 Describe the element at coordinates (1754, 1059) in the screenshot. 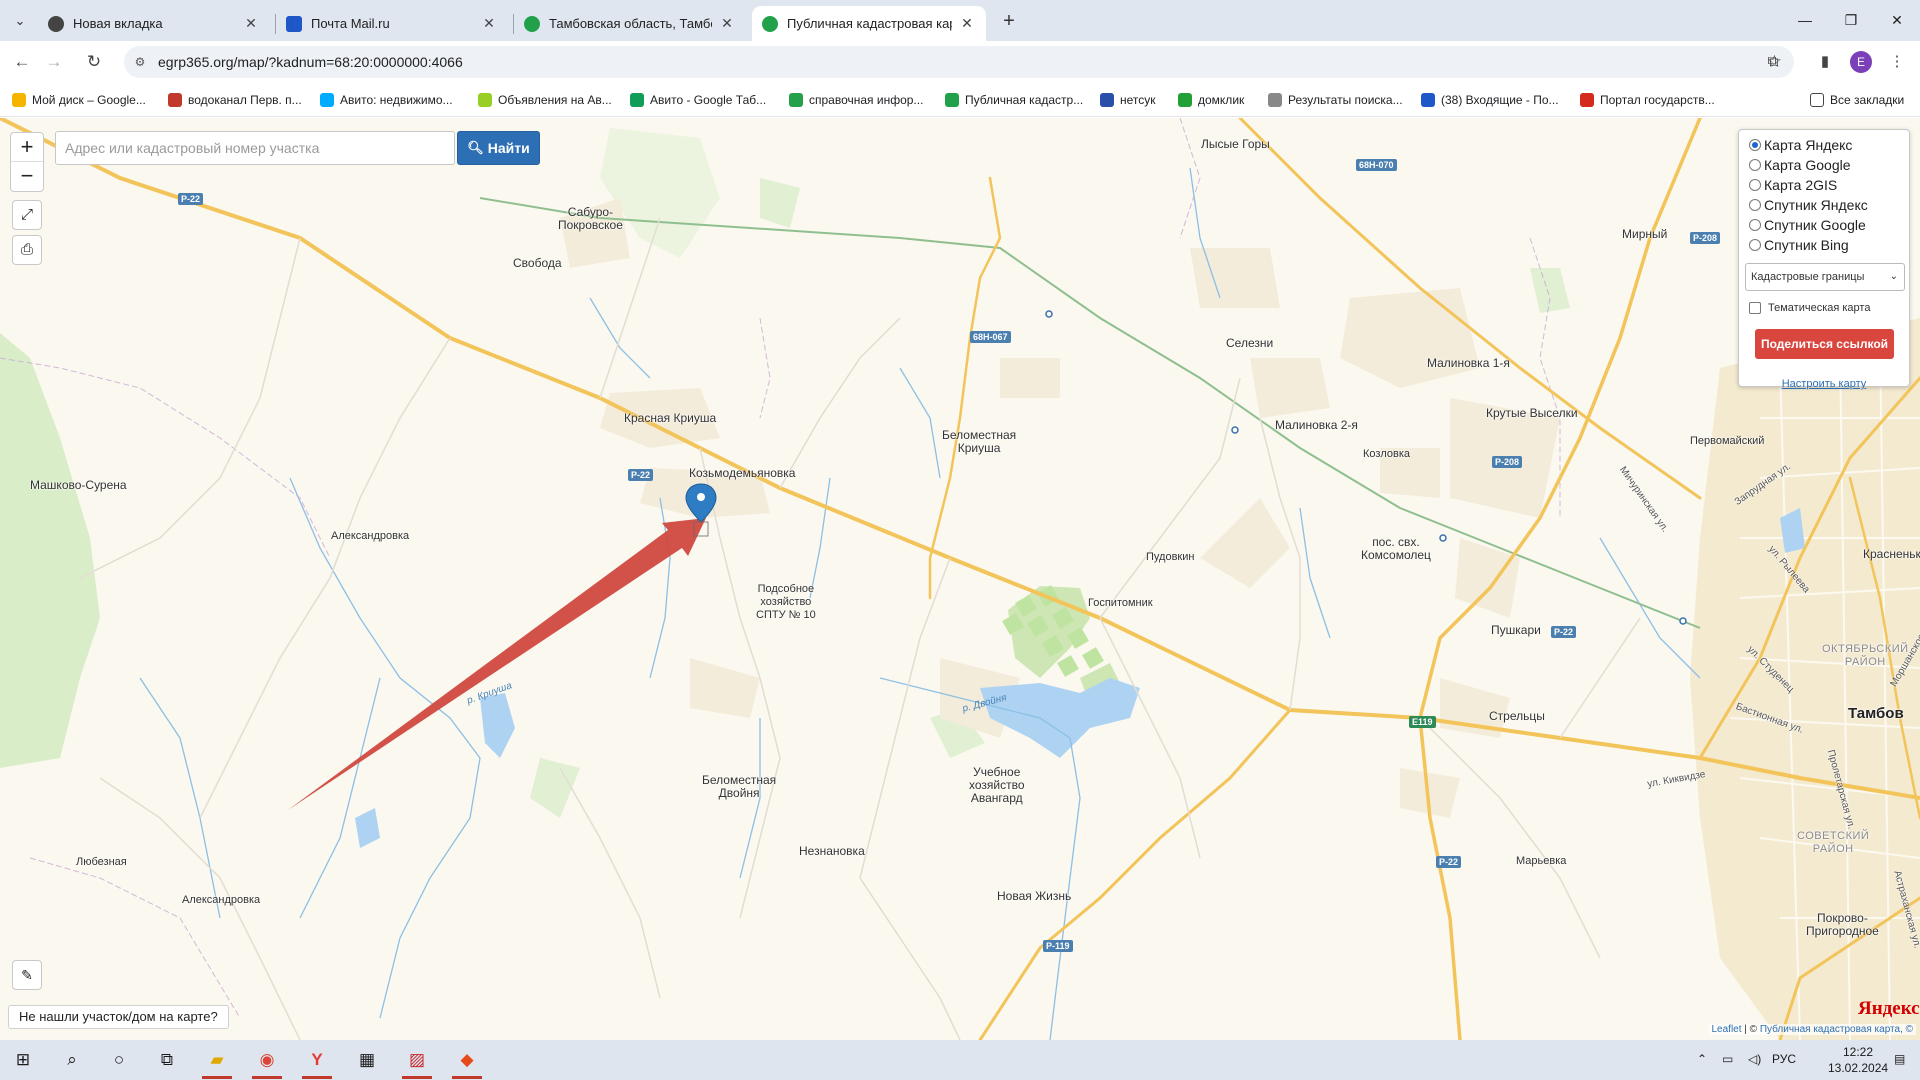

I see `volume-icon: ◁)` at that location.